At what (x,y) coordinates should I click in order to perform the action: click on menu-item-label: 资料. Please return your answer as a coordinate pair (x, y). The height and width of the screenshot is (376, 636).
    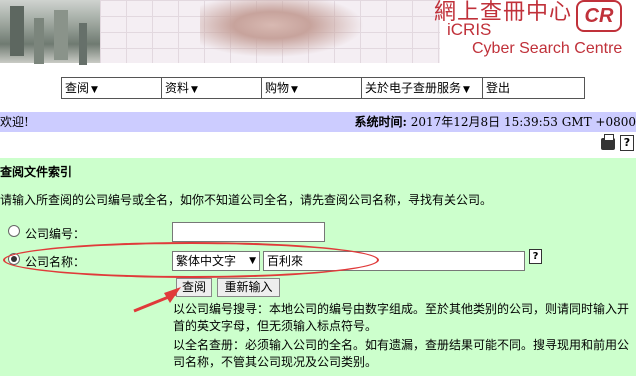
    Looking at the image, I should click on (177, 88).